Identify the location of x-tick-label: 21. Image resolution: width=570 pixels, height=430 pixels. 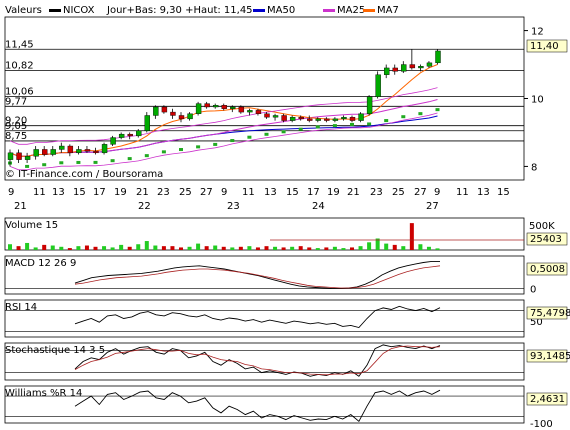
(142, 192).